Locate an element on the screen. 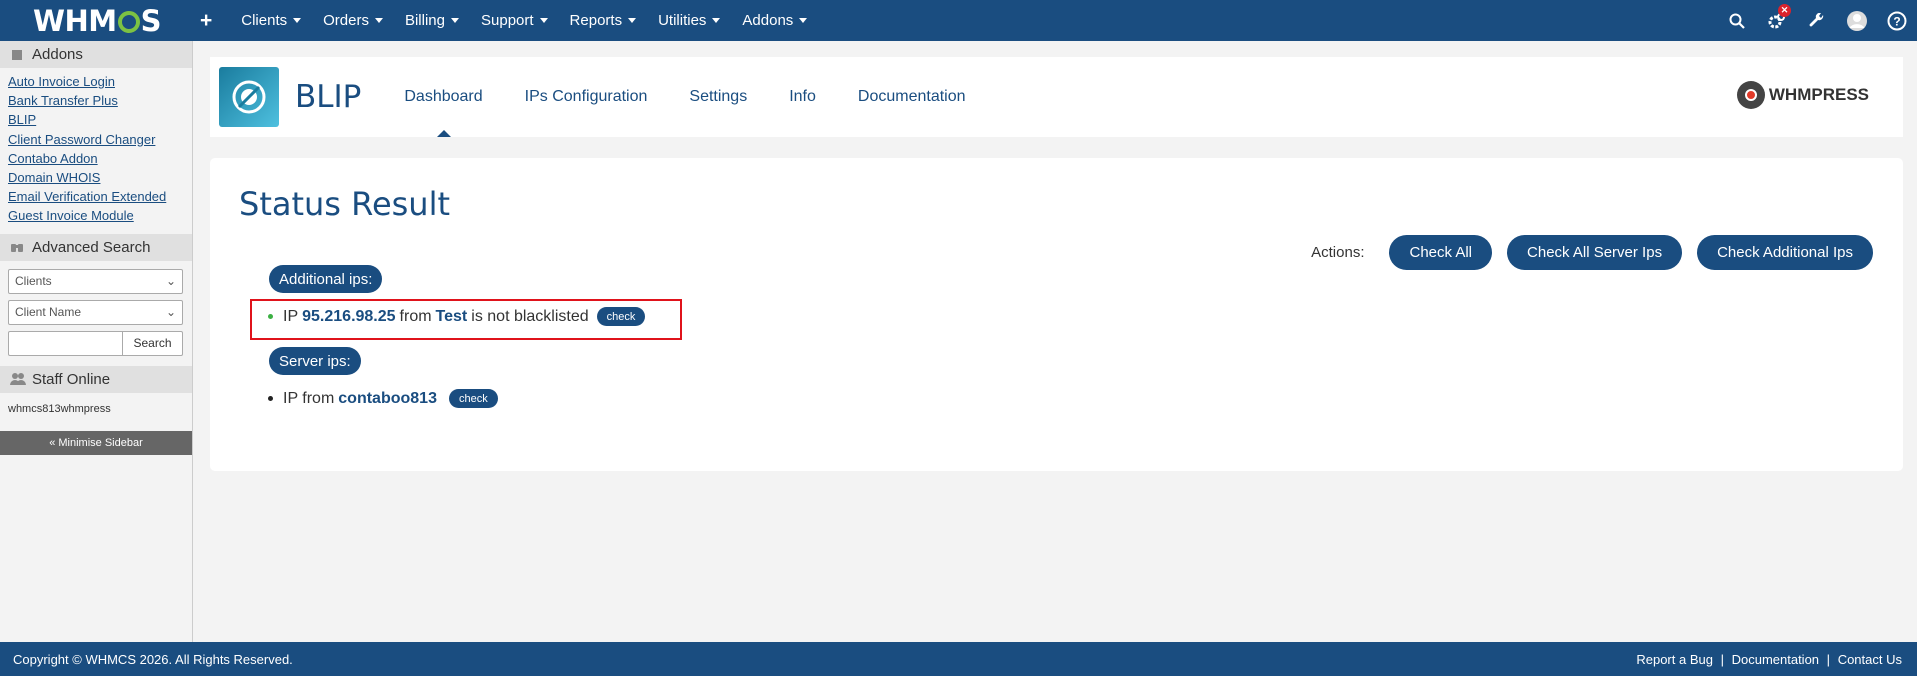 The height and width of the screenshot is (676, 1917). tab-ips-configuration: IPs Configuration is located at coordinates (586, 97).